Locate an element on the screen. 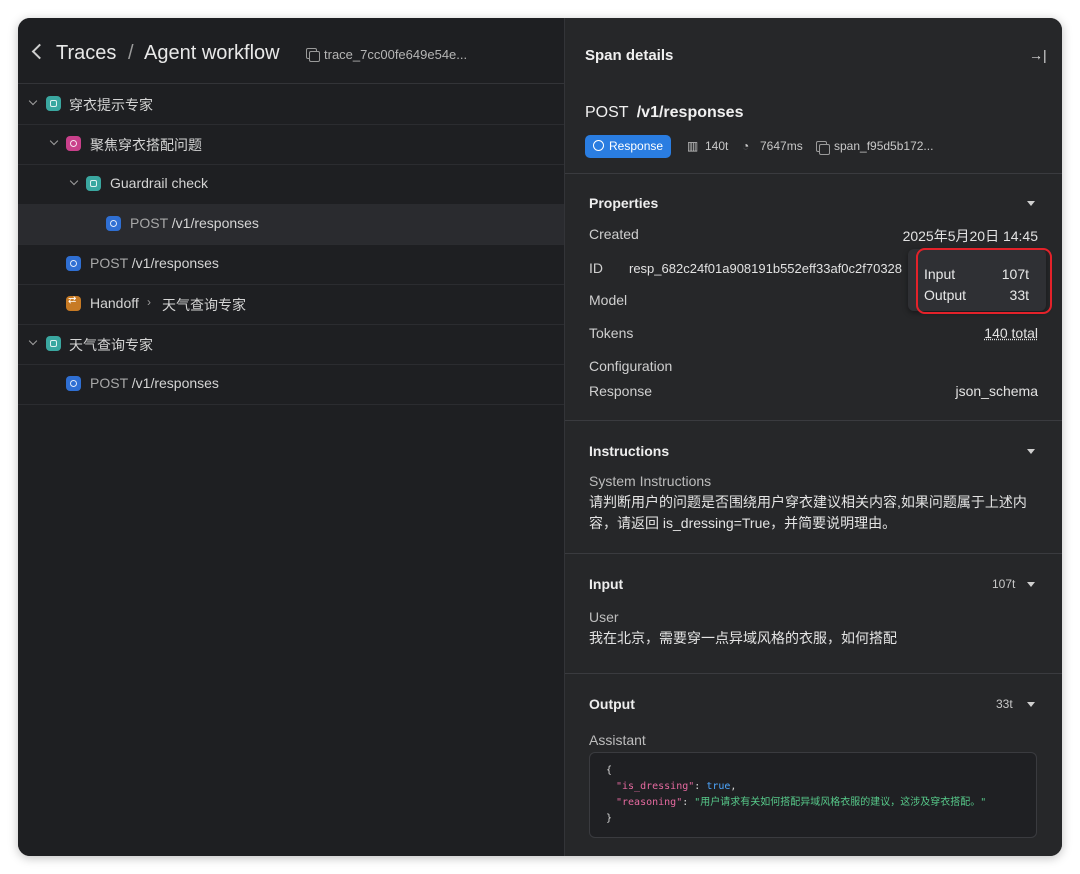 The image size is (1080, 874). tree-row-response-selected: POST /v1/responses is located at coordinates (291, 224).